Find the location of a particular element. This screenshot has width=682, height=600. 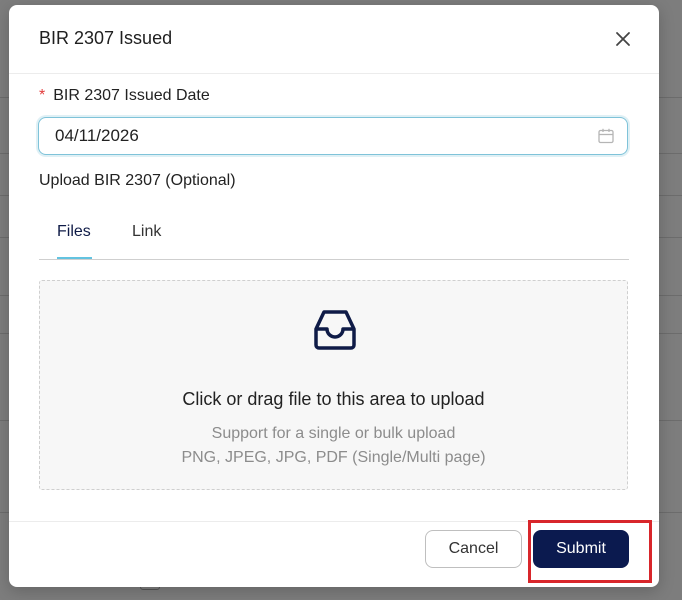

issued-date-label: * BIR 2307 Issued Date is located at coordinates (124, 96).